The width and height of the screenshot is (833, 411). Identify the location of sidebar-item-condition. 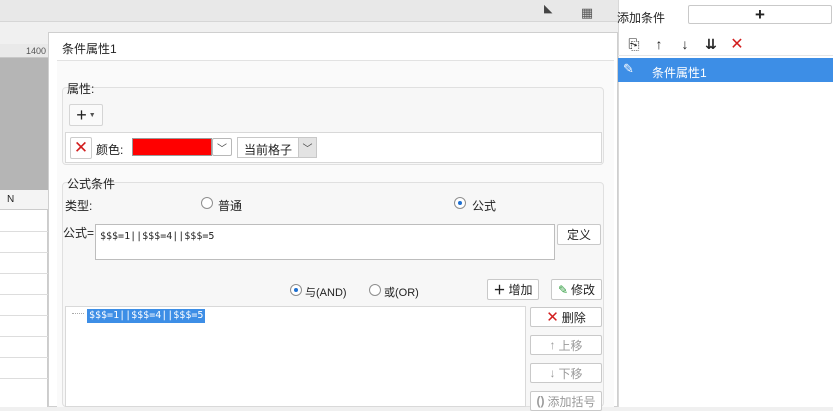
(725, 70).